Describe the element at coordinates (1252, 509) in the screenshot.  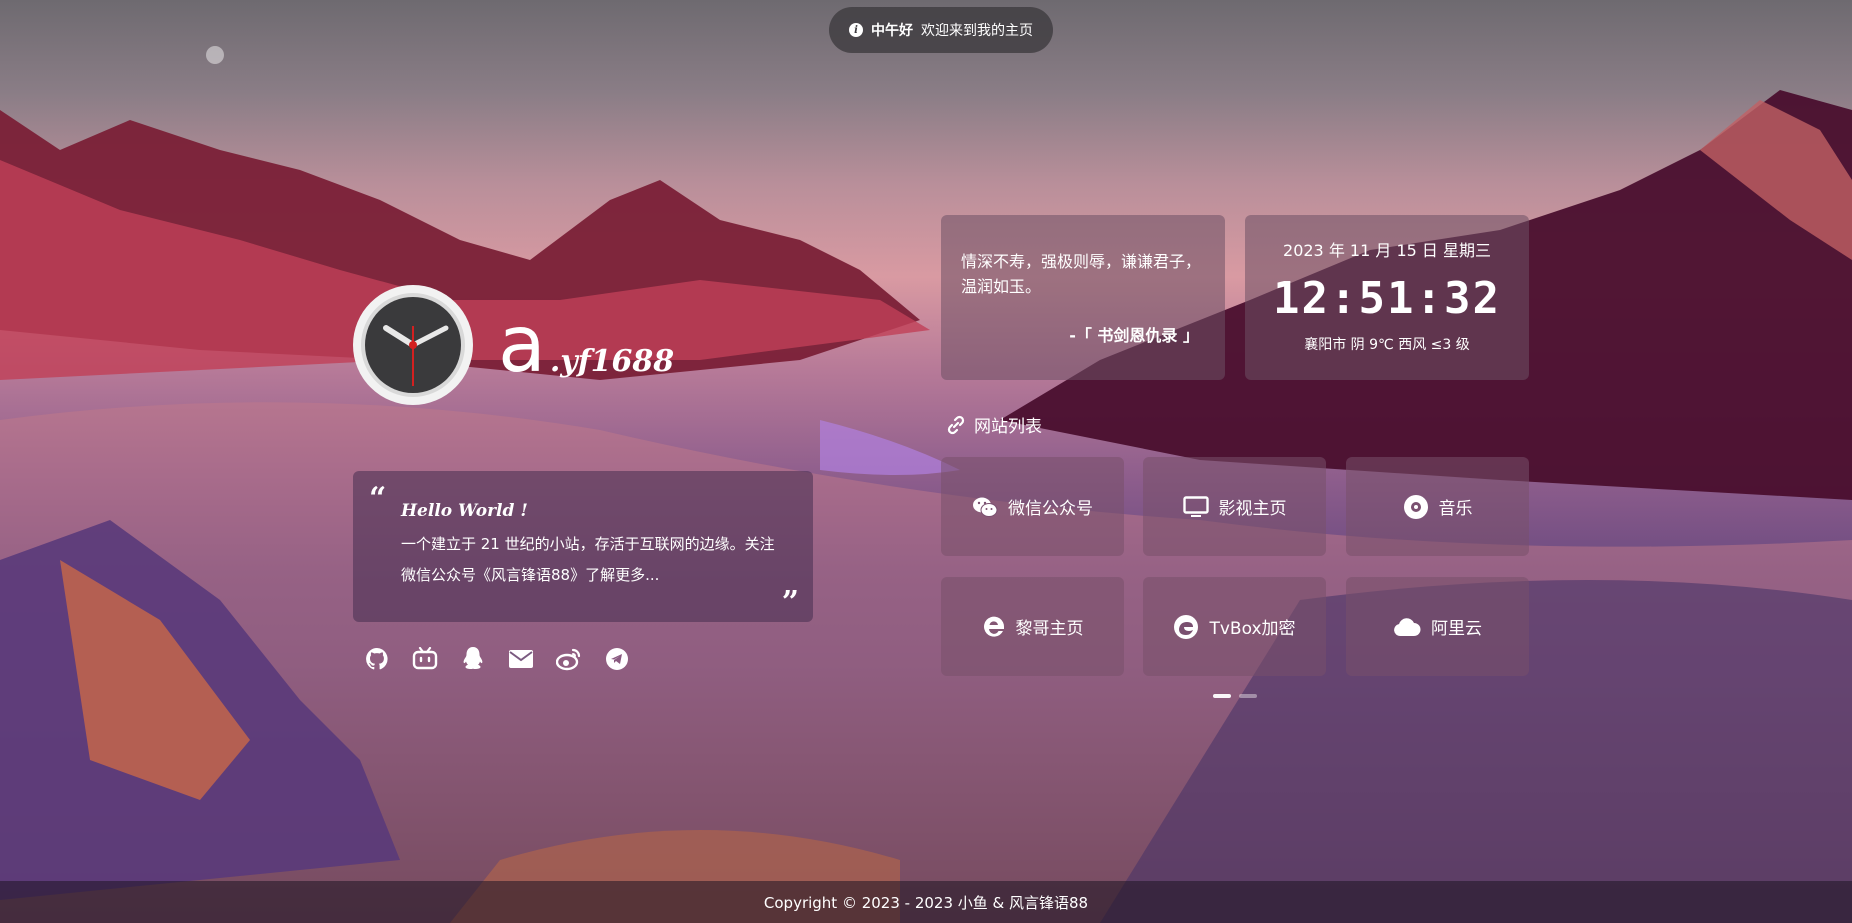
I see `site-tile-label: 影视主页` at that location.